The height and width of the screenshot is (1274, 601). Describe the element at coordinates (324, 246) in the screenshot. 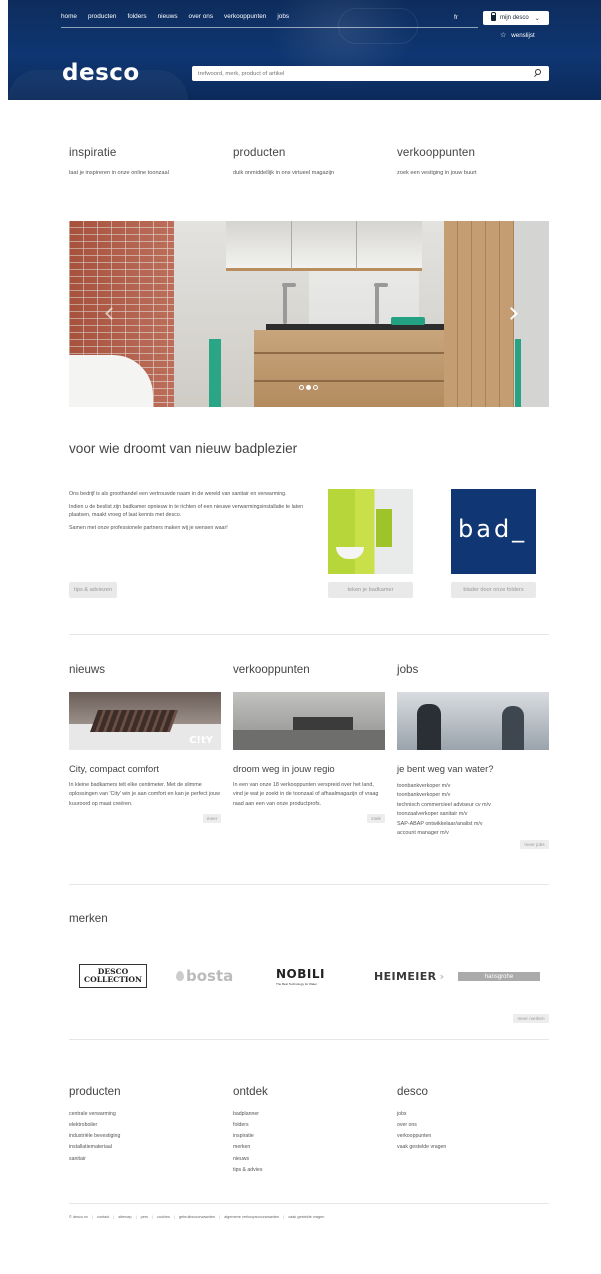

I see `hero-mirror` at that location.